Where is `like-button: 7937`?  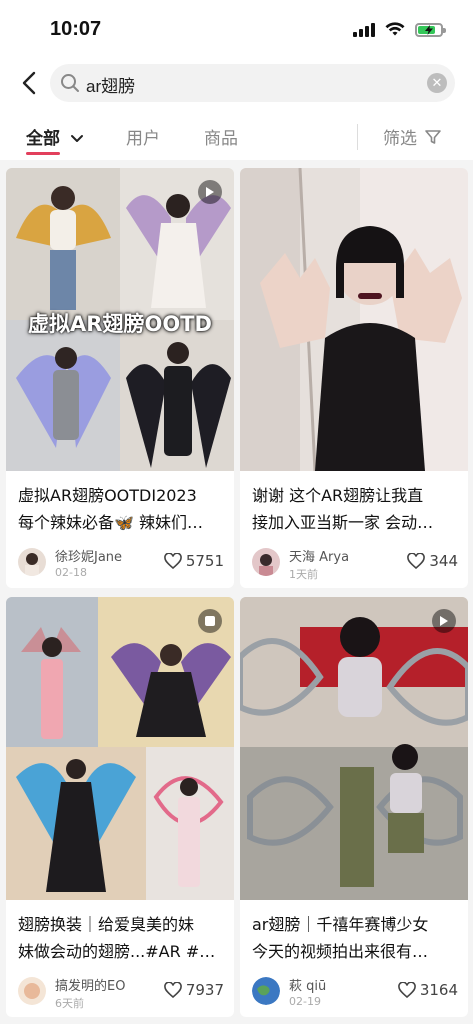 like-button: 7937 is located at coordinates (194, 990).